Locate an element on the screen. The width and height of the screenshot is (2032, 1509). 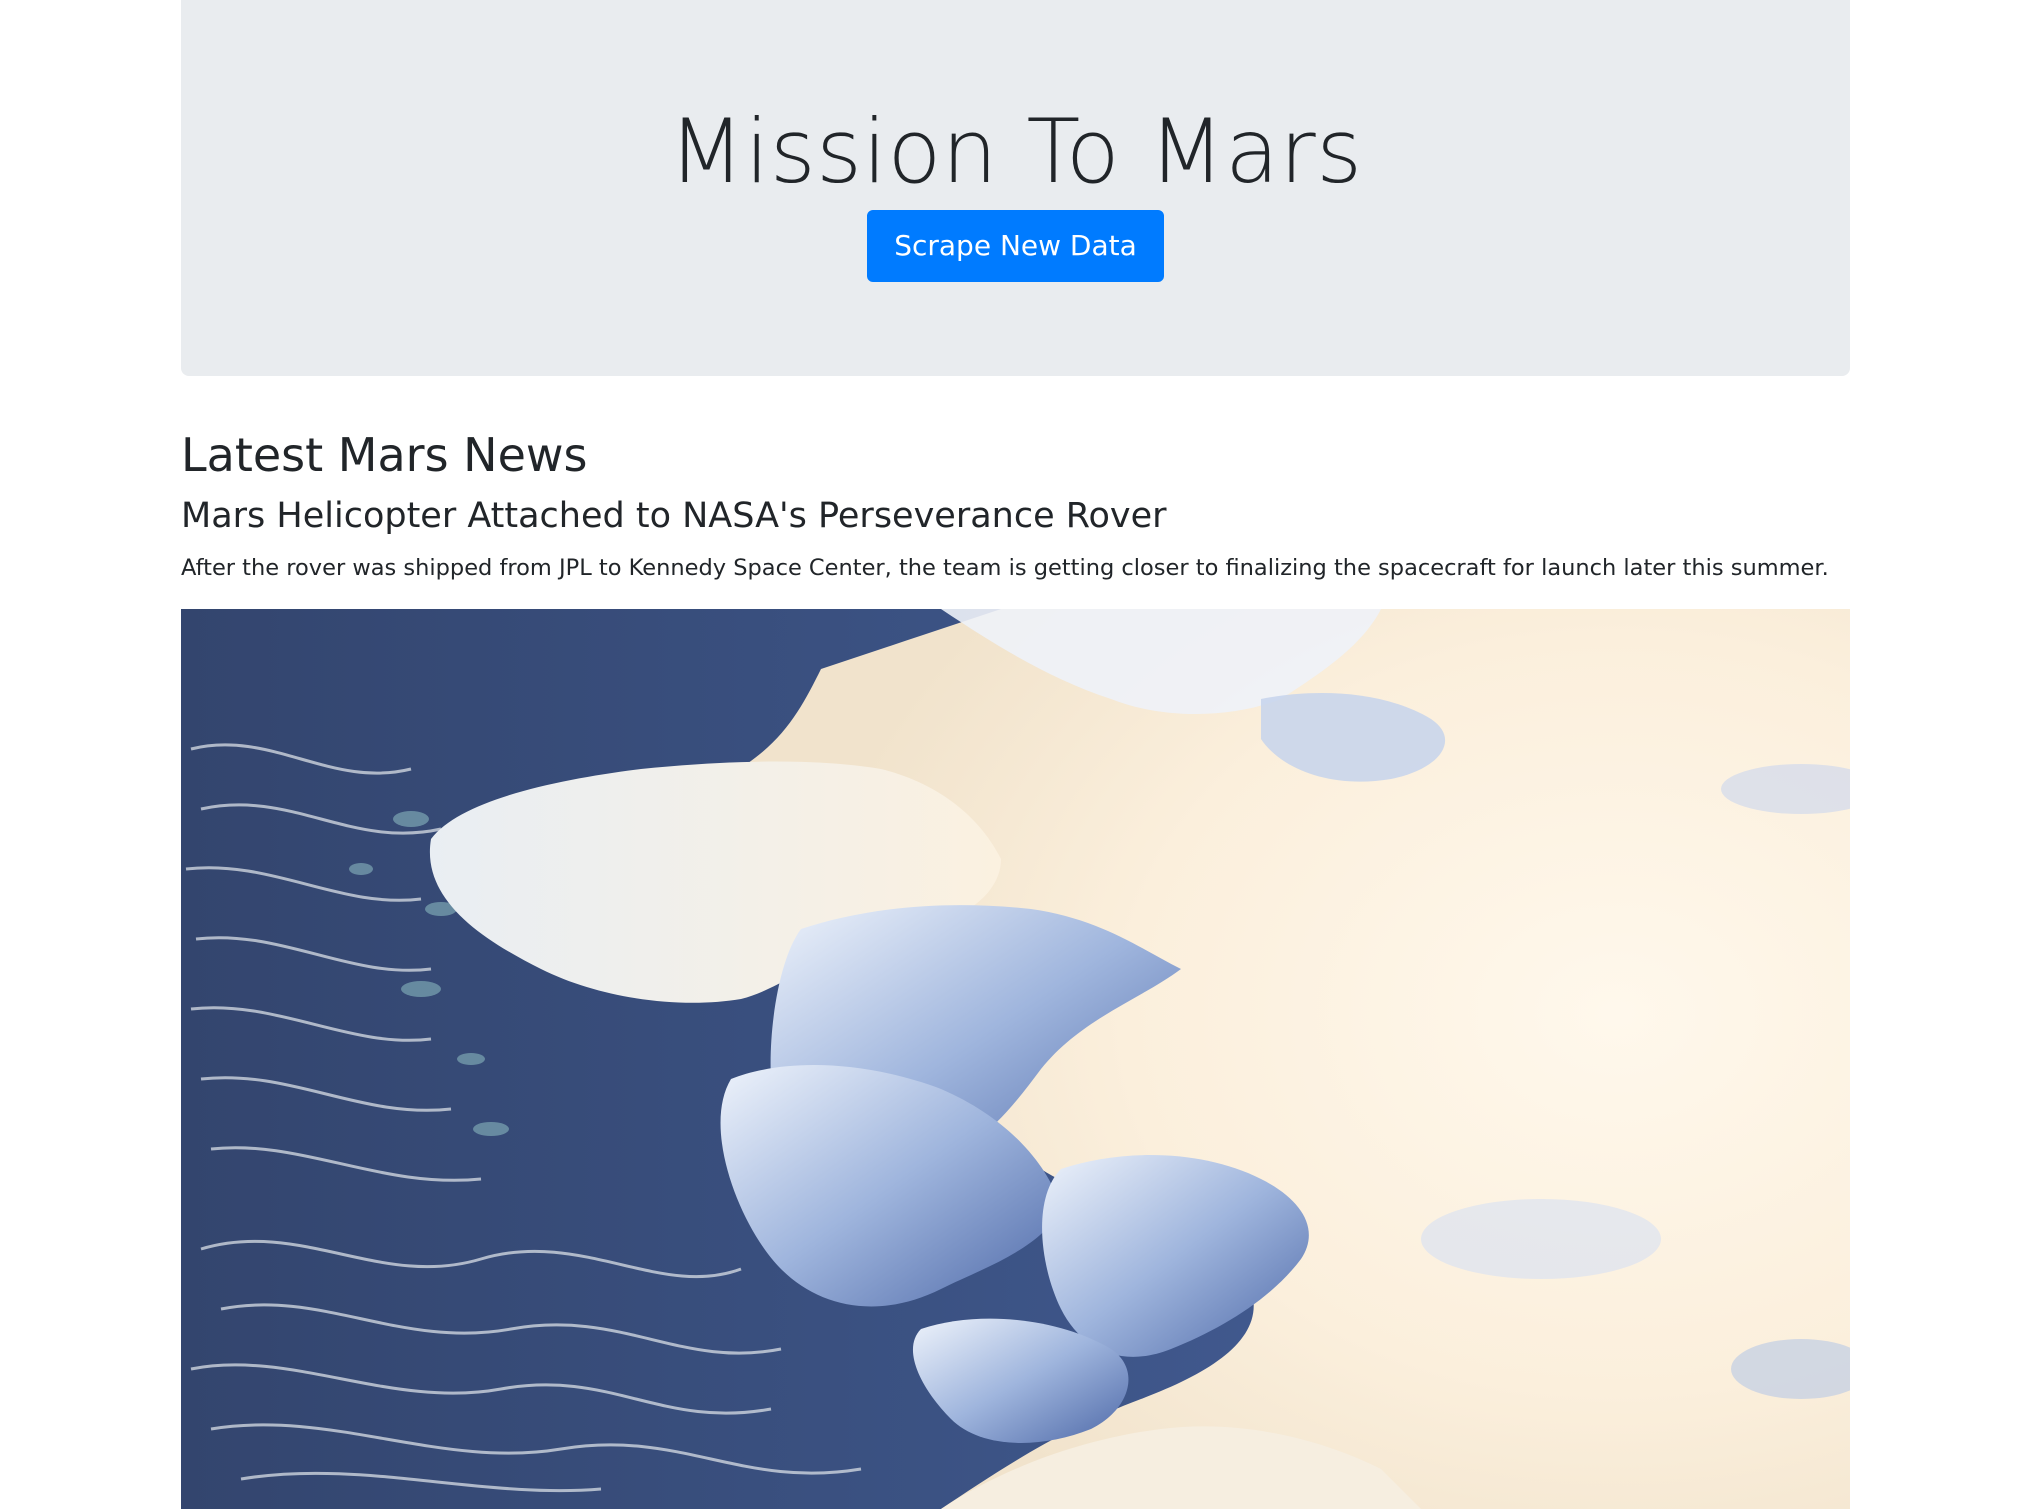
scrape-new-data-button: Scrape New Data is located at coordinates (1015, 246).